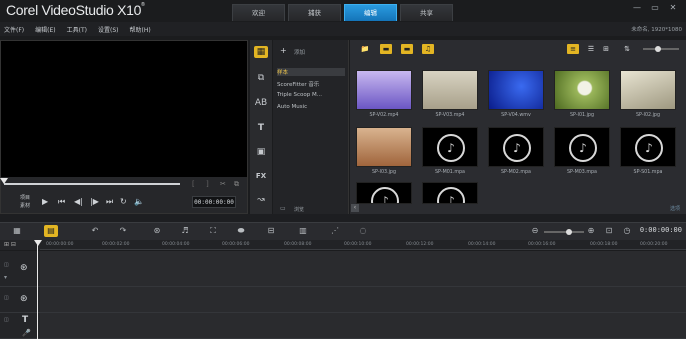  Describe the element at coordinates (384, 147) in the screenshot. I see `thumb-sp-i03` at that location.